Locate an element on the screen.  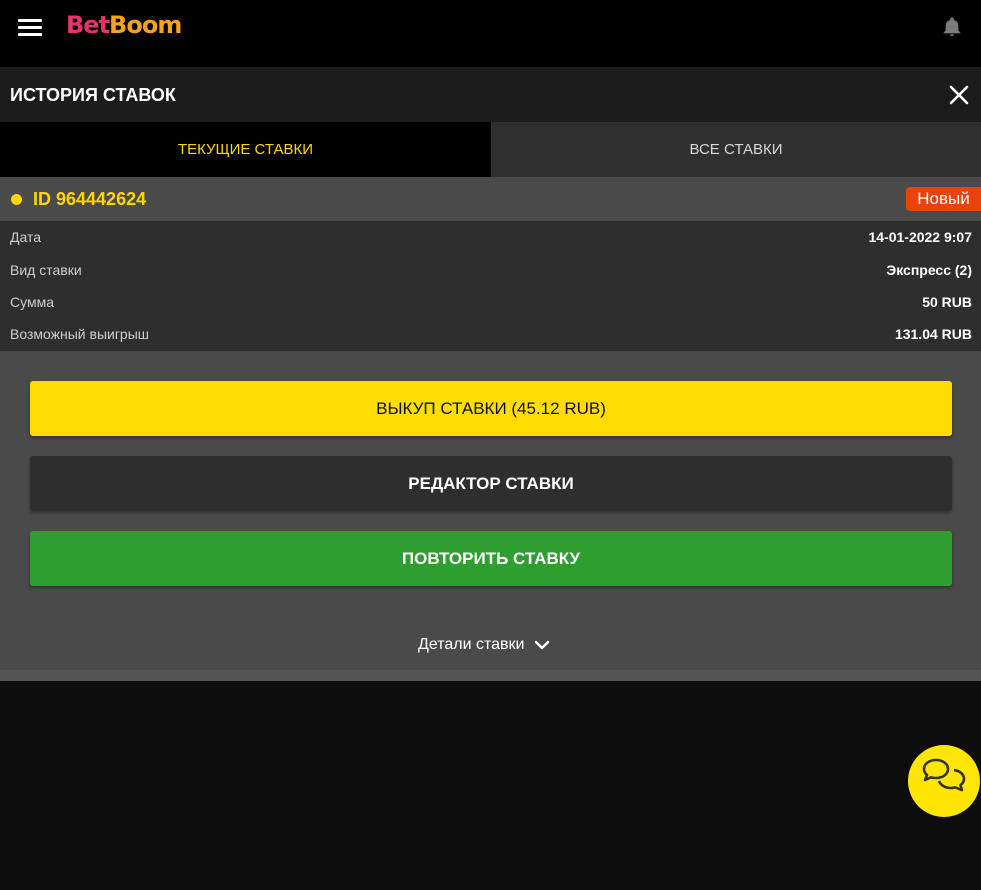
repeat-bet-button: ПОВТОРИТЬ СТАВКУ is located at coordinates (491, 558).